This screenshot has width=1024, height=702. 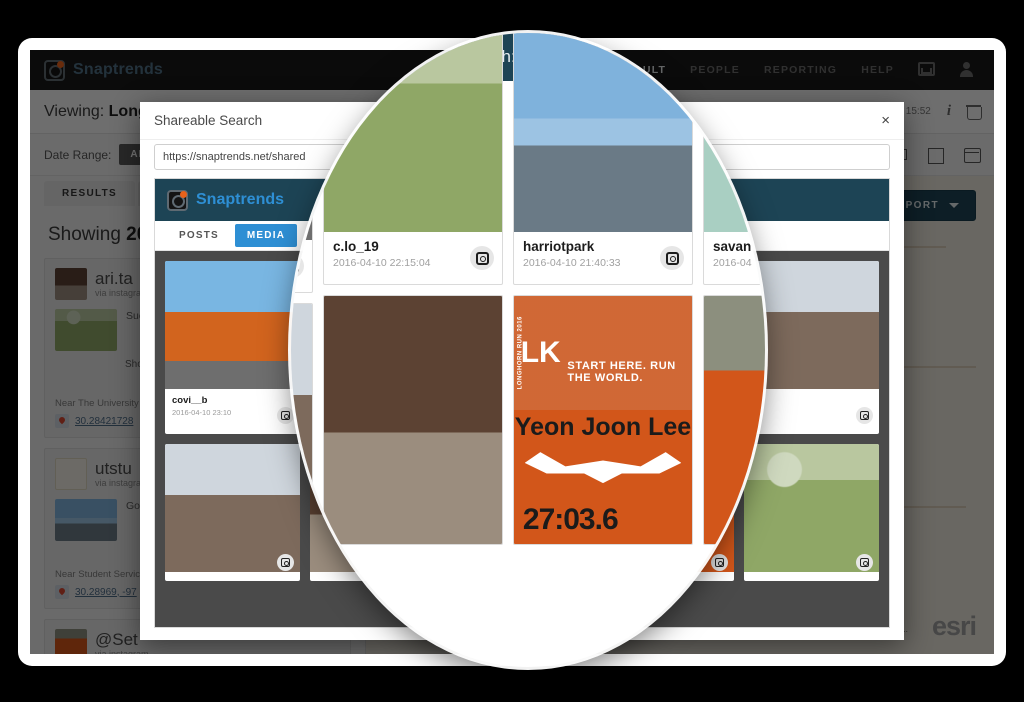 I want to click on user-avatar-icon, so click(x=969, y=70).